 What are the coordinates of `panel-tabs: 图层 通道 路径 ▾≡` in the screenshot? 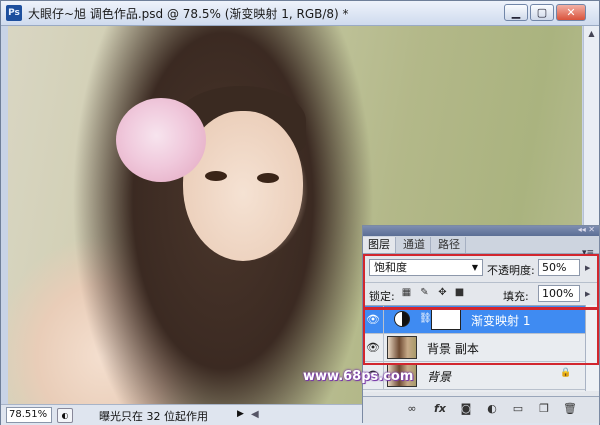 It's located at (481, 247).